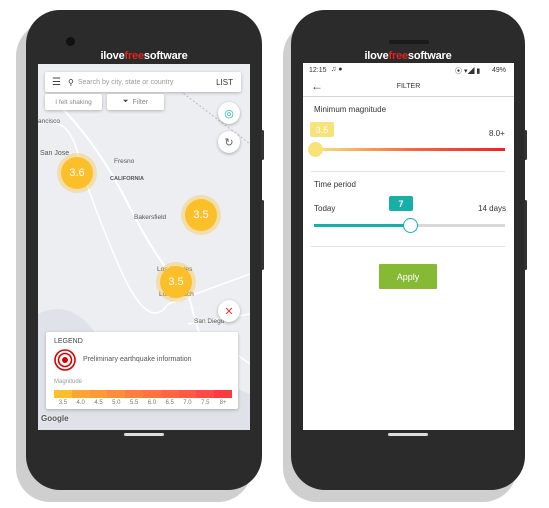 This screenshot has height=508, width=549. What do you see at coordinates (224, 82) in the screenshot?
I see `list-button: LIST` at bounding box center [224, 82].